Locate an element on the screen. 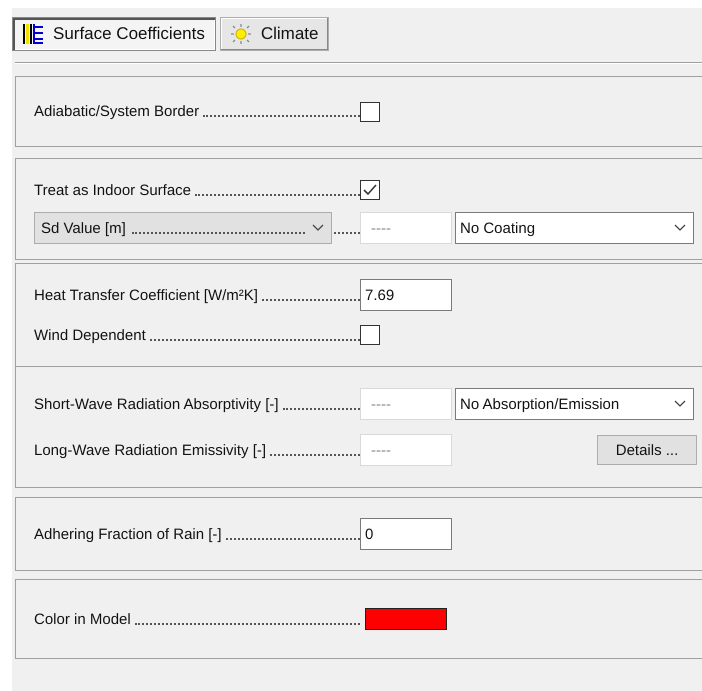 This screenshot has height=691, width=702. field-label: Short-Wave Radiation Absorptivity [-] is located at coordinates (157, 404).